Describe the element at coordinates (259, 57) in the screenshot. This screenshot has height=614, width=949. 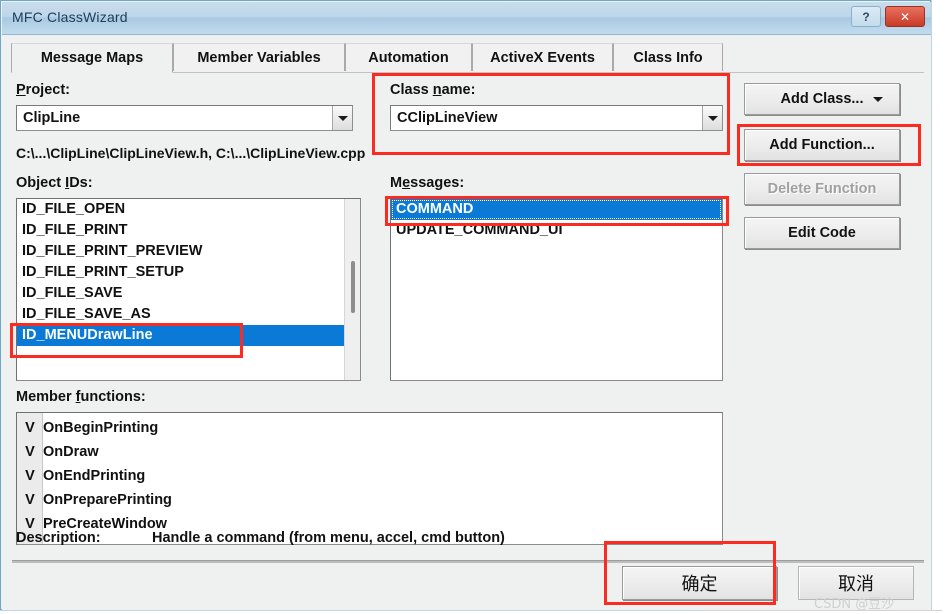
I see `tab-member-variables: Member Variables` at that location.